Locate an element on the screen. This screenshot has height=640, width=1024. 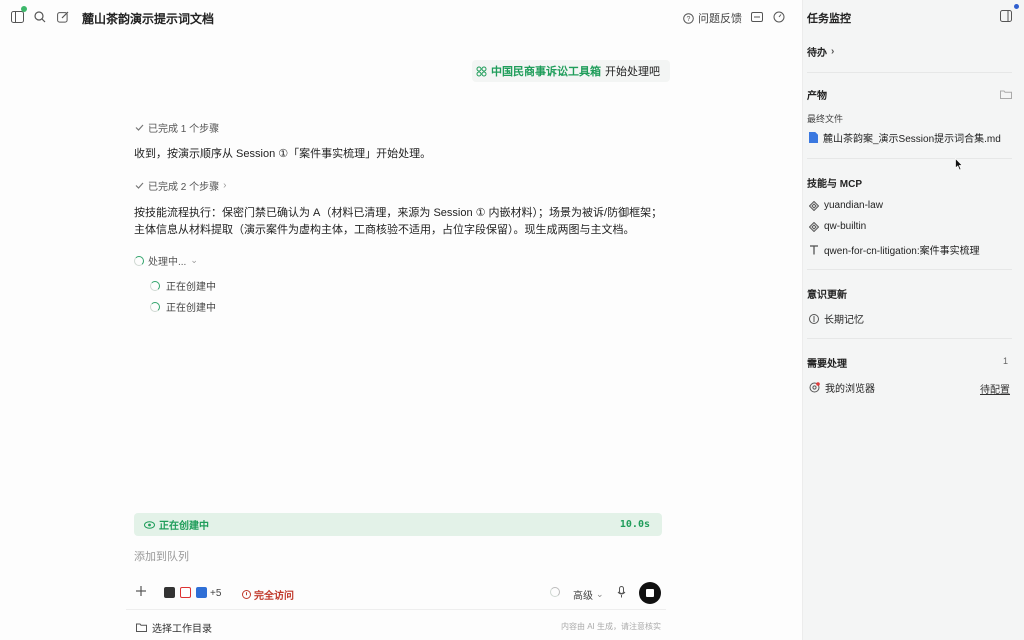
browser-icon is located at coordinates (814, 387).